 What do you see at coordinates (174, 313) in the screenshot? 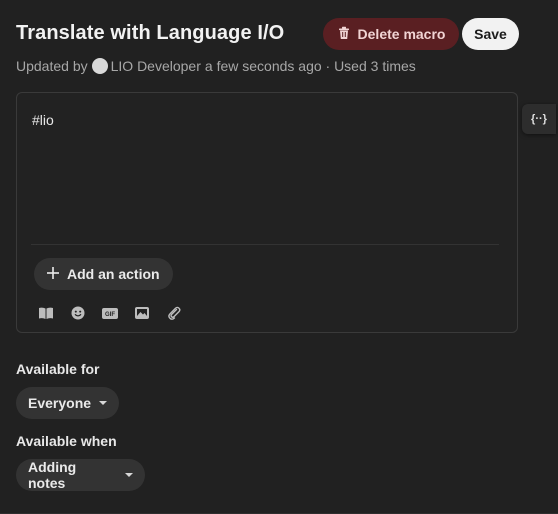
I see `attachment-icon` at bounding box center [174, 313].